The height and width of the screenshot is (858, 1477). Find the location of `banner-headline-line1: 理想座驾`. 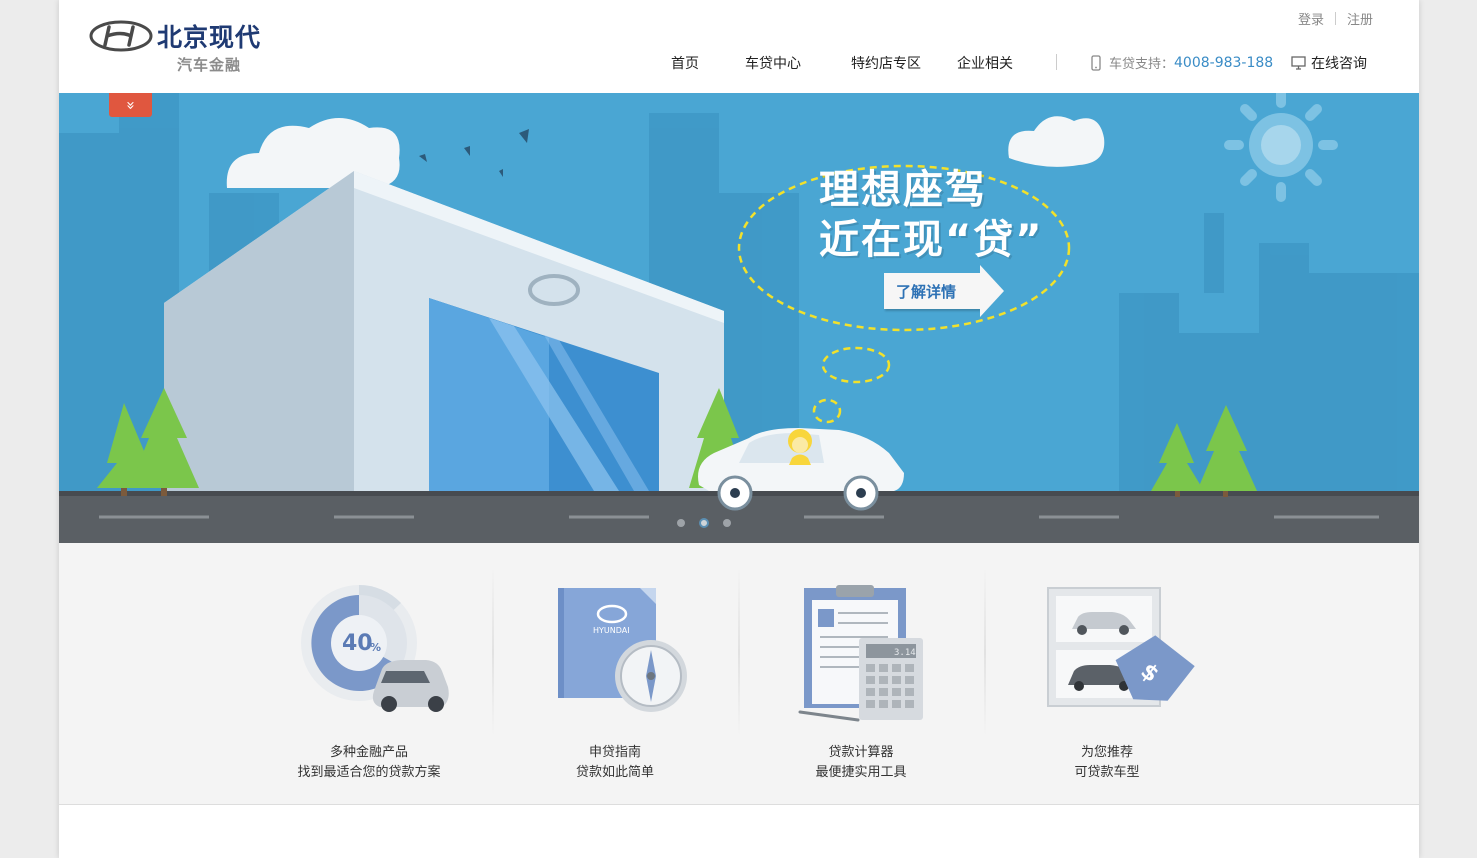

banner-headline-line1: 理想座驾 is located at coordinates (903, 190).